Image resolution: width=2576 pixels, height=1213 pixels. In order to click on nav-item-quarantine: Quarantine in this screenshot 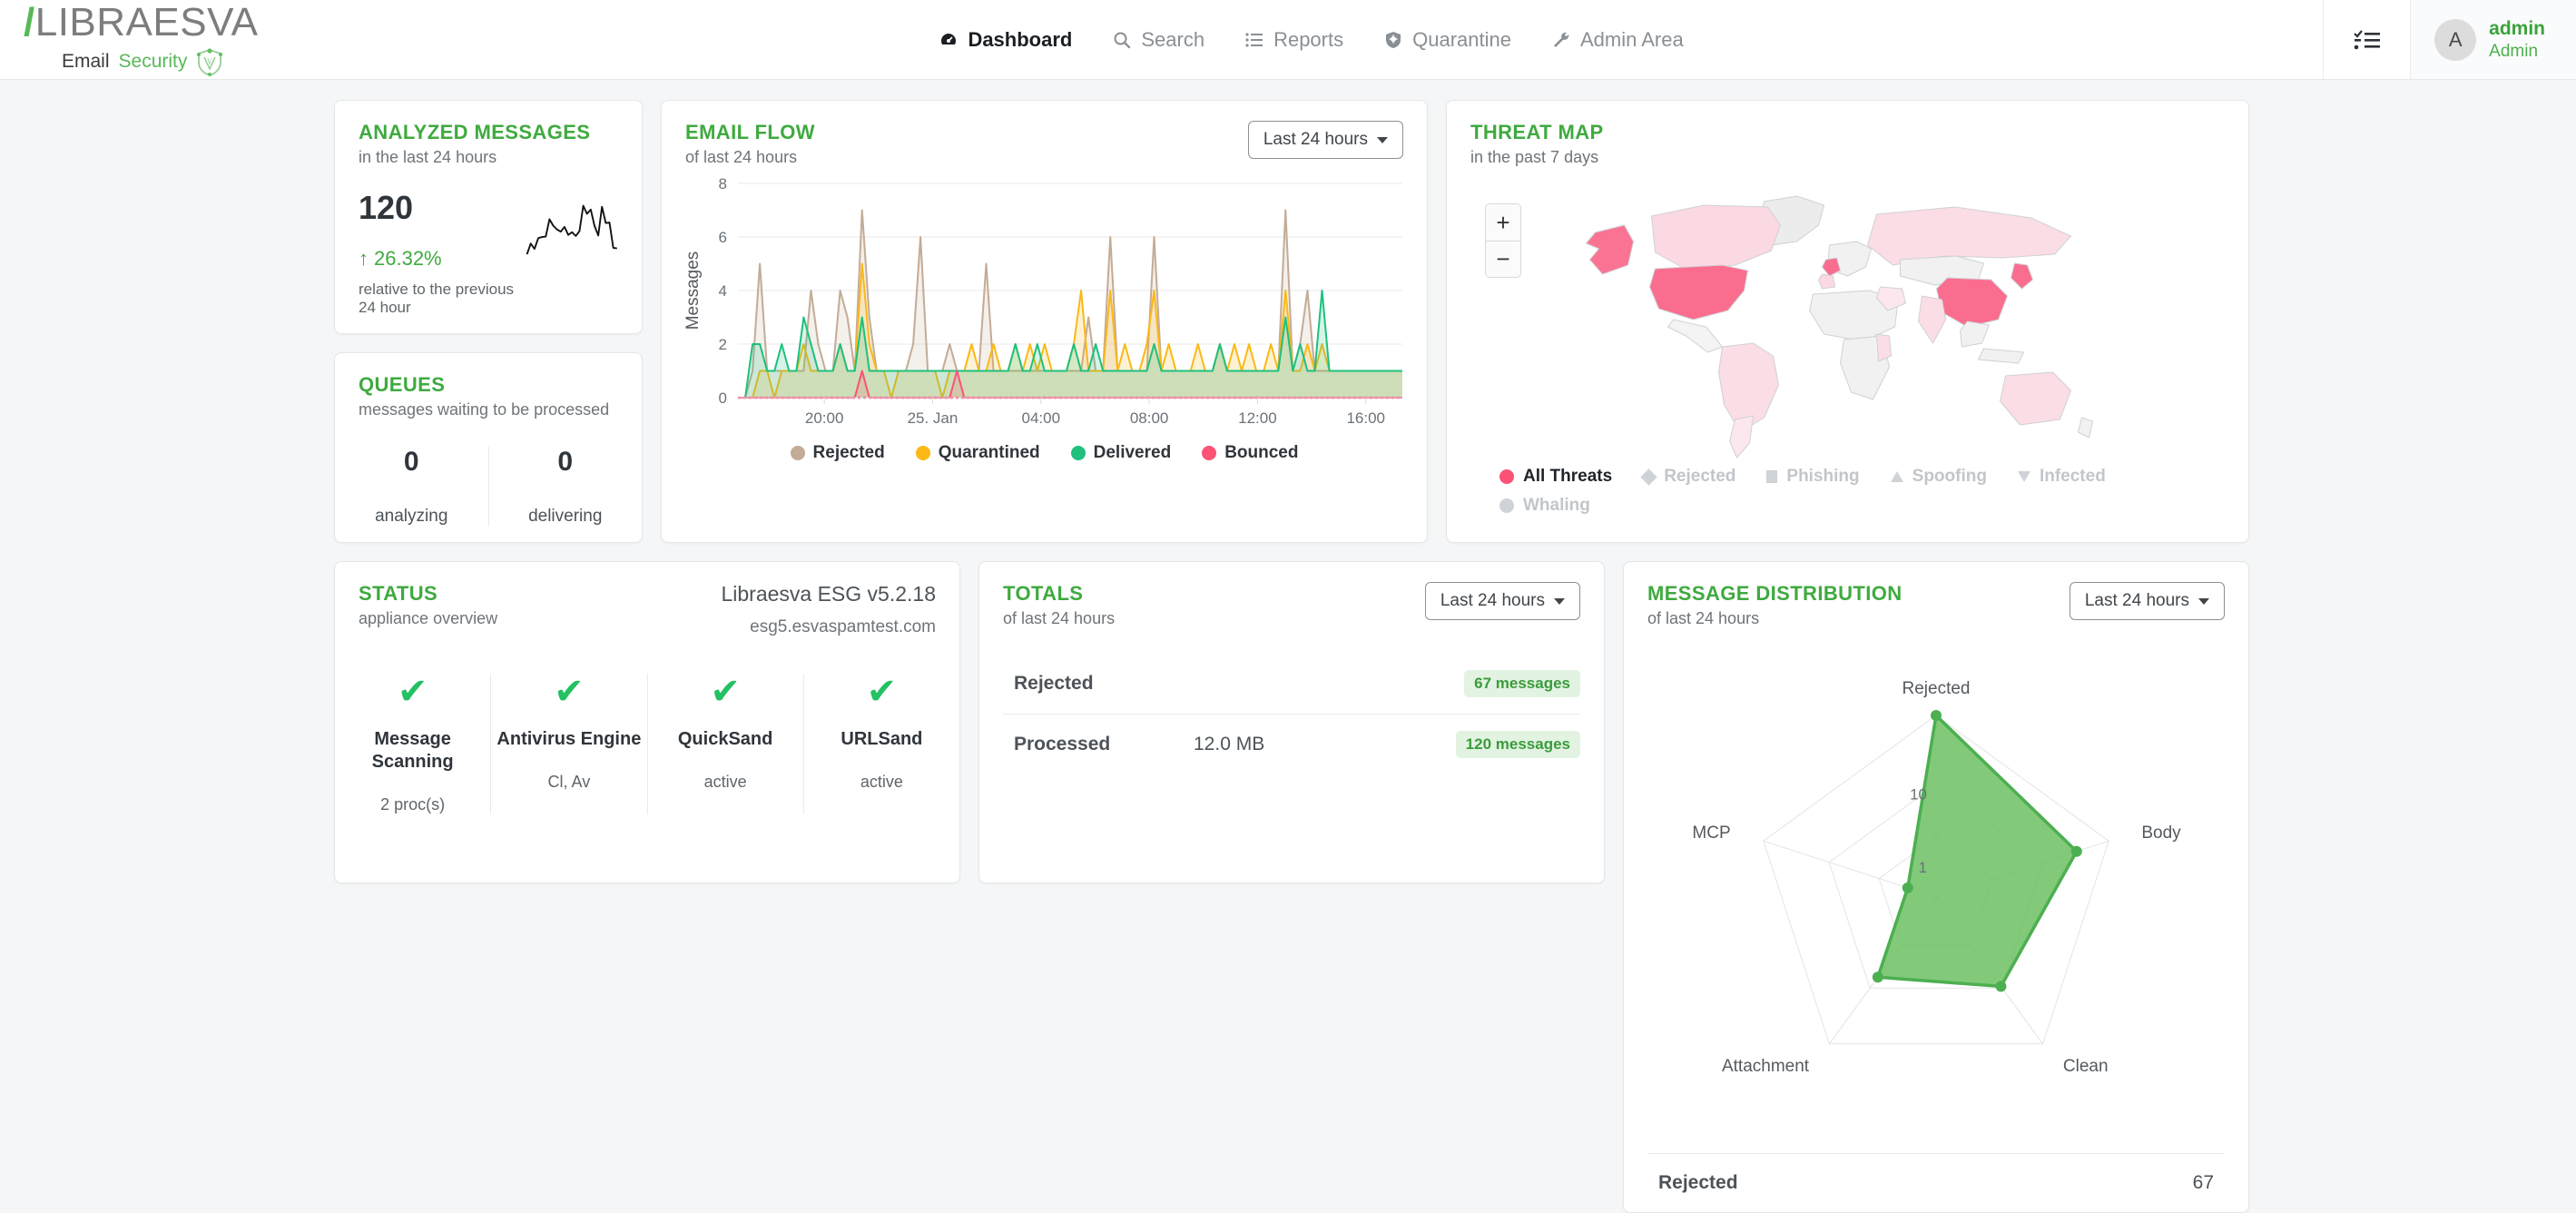, I will do `click(1447, 40)`.